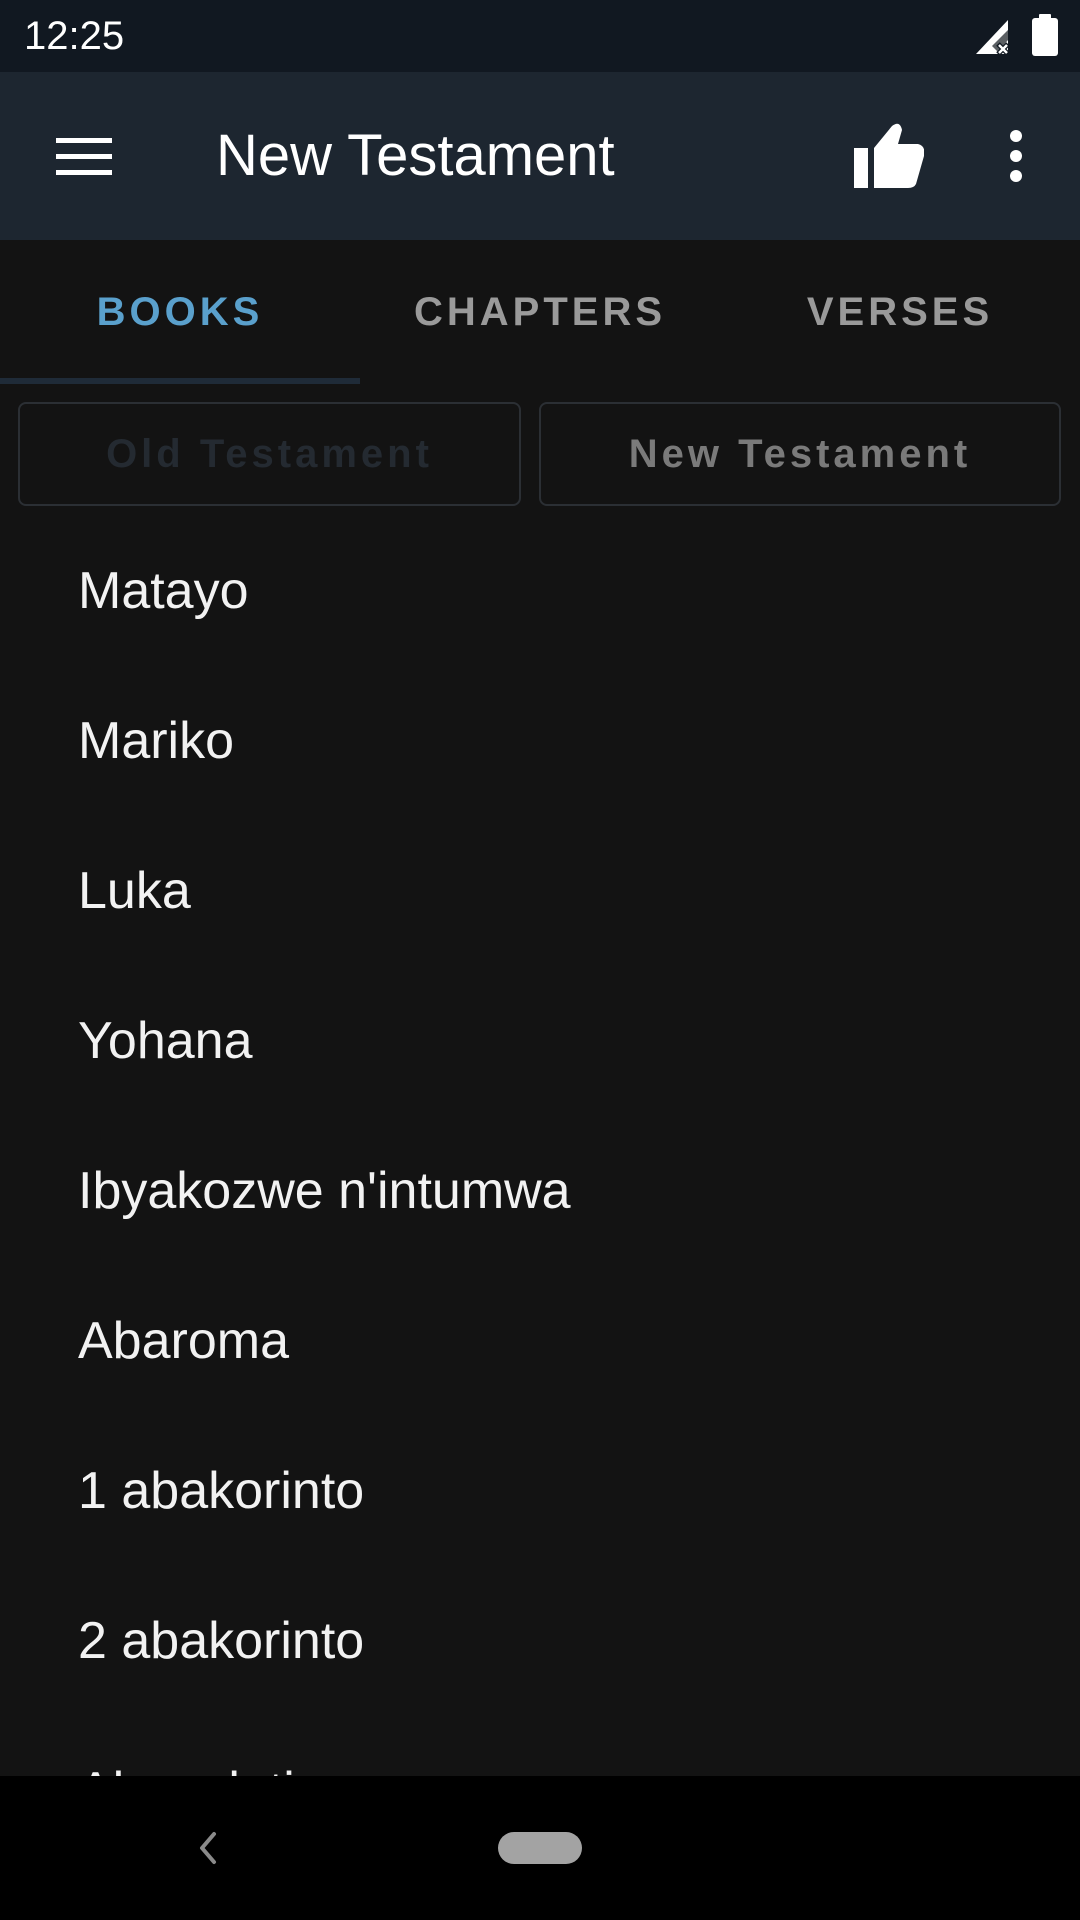 The image size is (1080, 1920). What do you see at coordinates (993, 38) in the screenshot?
I see `signal-no-data-icon` at bounding box center [993, 38].